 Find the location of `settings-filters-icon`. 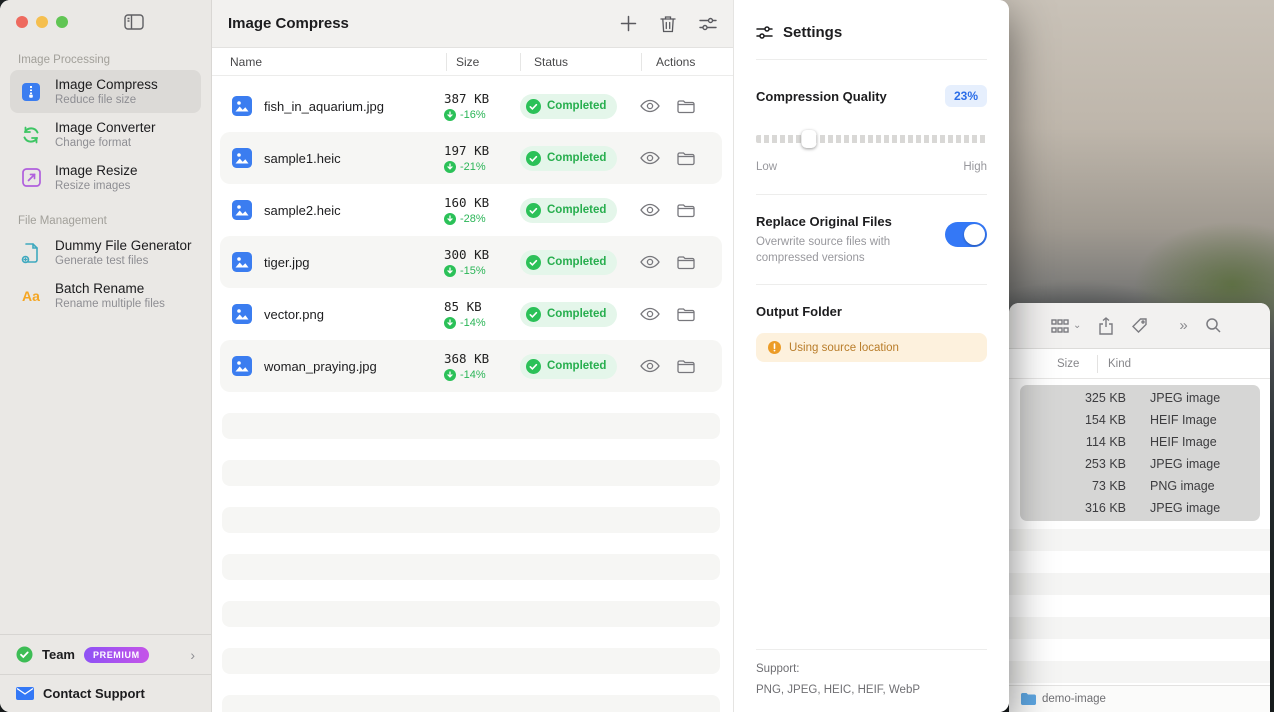

settings-filters-icon is located at coordinates (764, 32).